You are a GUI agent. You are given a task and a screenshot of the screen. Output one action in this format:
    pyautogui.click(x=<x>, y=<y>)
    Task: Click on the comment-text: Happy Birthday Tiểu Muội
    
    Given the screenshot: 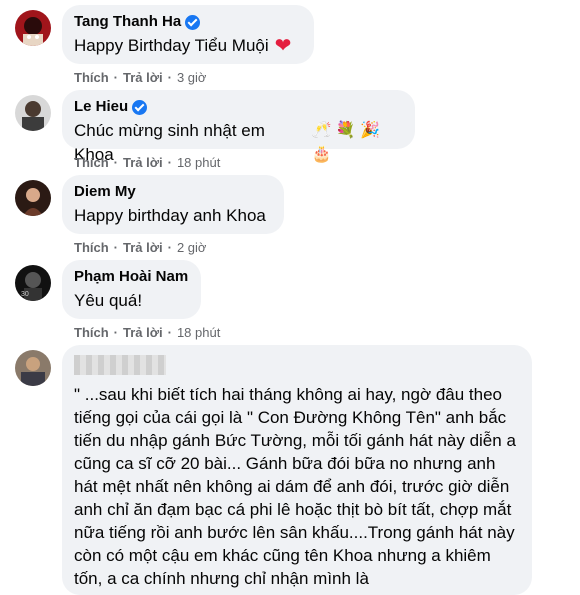 What is the action you would take?
    pyautogui.click(x=171, y=45)
    